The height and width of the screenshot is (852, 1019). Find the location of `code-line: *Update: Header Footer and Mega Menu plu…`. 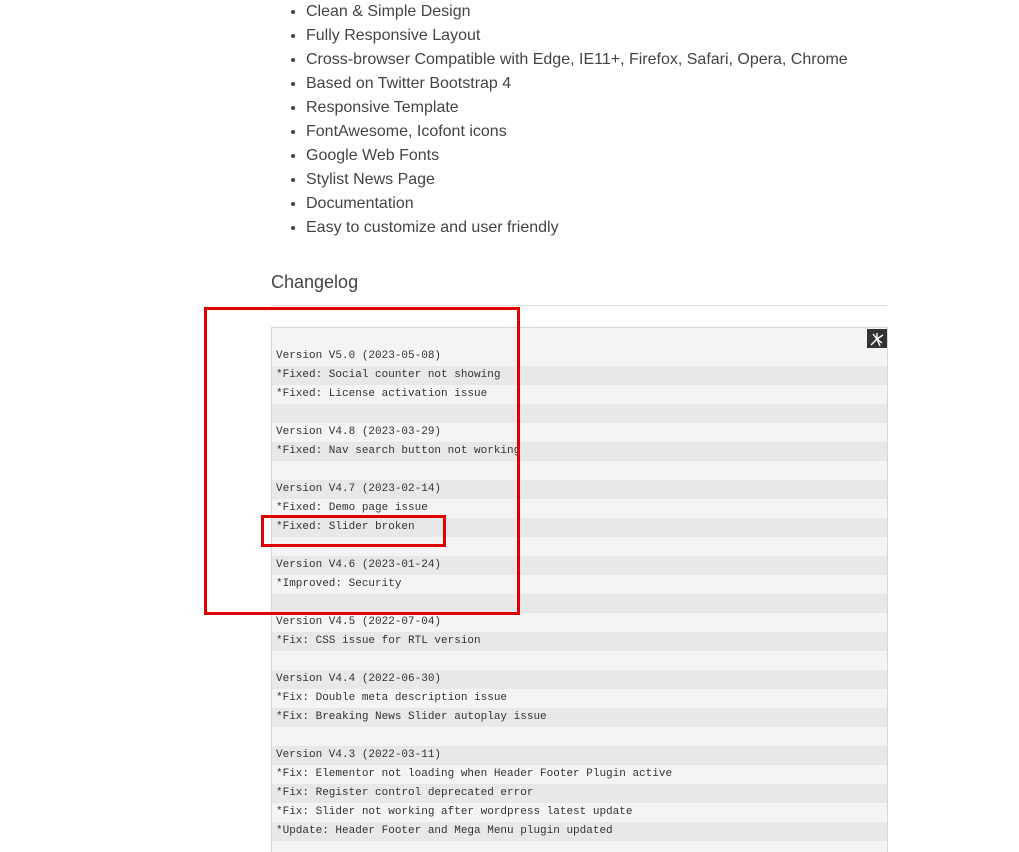

code-line: *Update: Header Footer and Mega Menu plu… is located at coordinates (579, 831).